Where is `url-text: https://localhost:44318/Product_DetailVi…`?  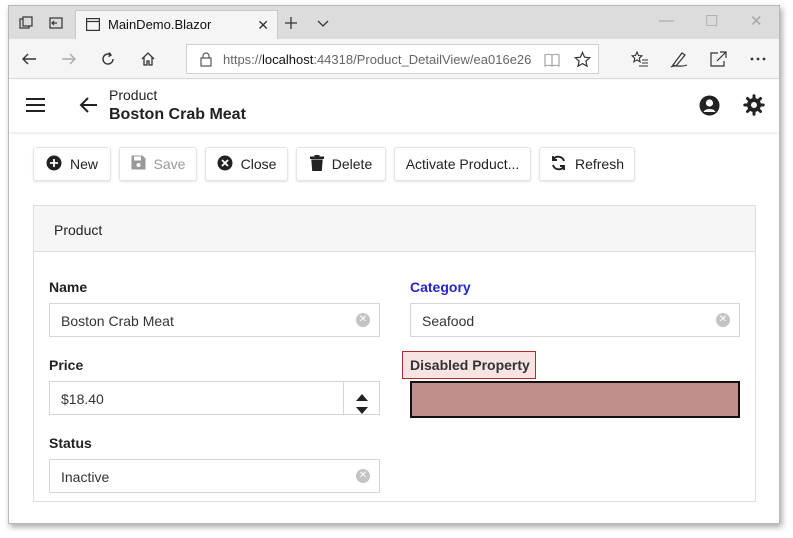
url-text: https://localhost:44318/Product_DetailVi… is located at coordinates (377, 59).